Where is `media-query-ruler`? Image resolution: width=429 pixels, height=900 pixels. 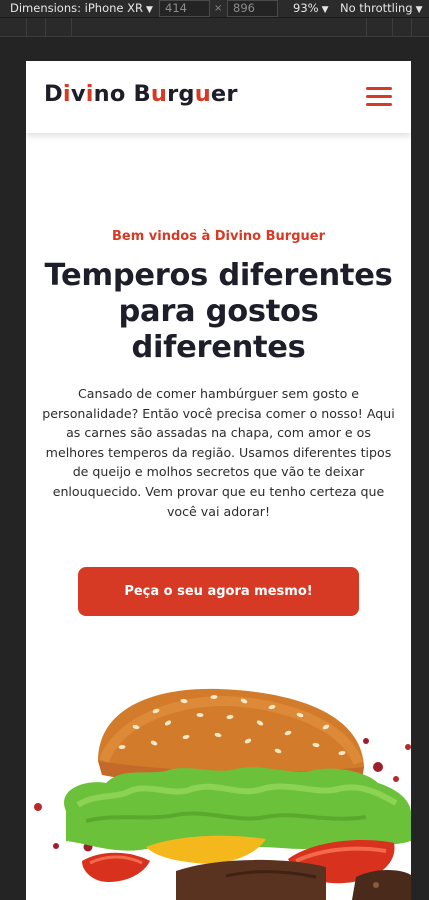 media-query-ruler is located at coordinates (214, 27).